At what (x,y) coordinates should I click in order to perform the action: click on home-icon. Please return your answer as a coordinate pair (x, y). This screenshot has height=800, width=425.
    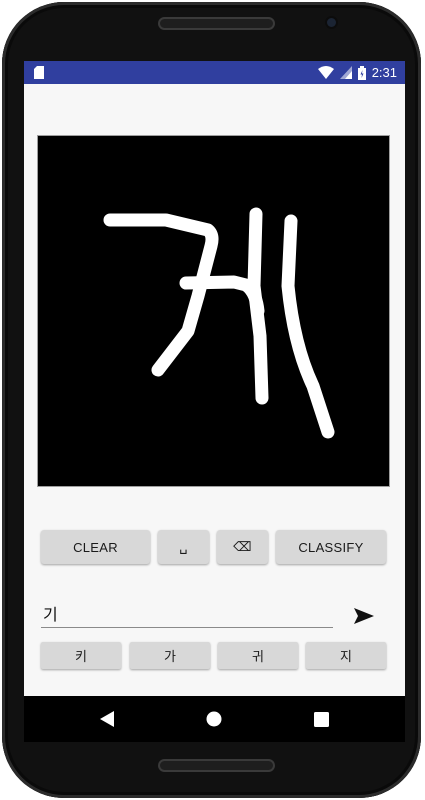
    Looking at the image, I should click on (214, 719).